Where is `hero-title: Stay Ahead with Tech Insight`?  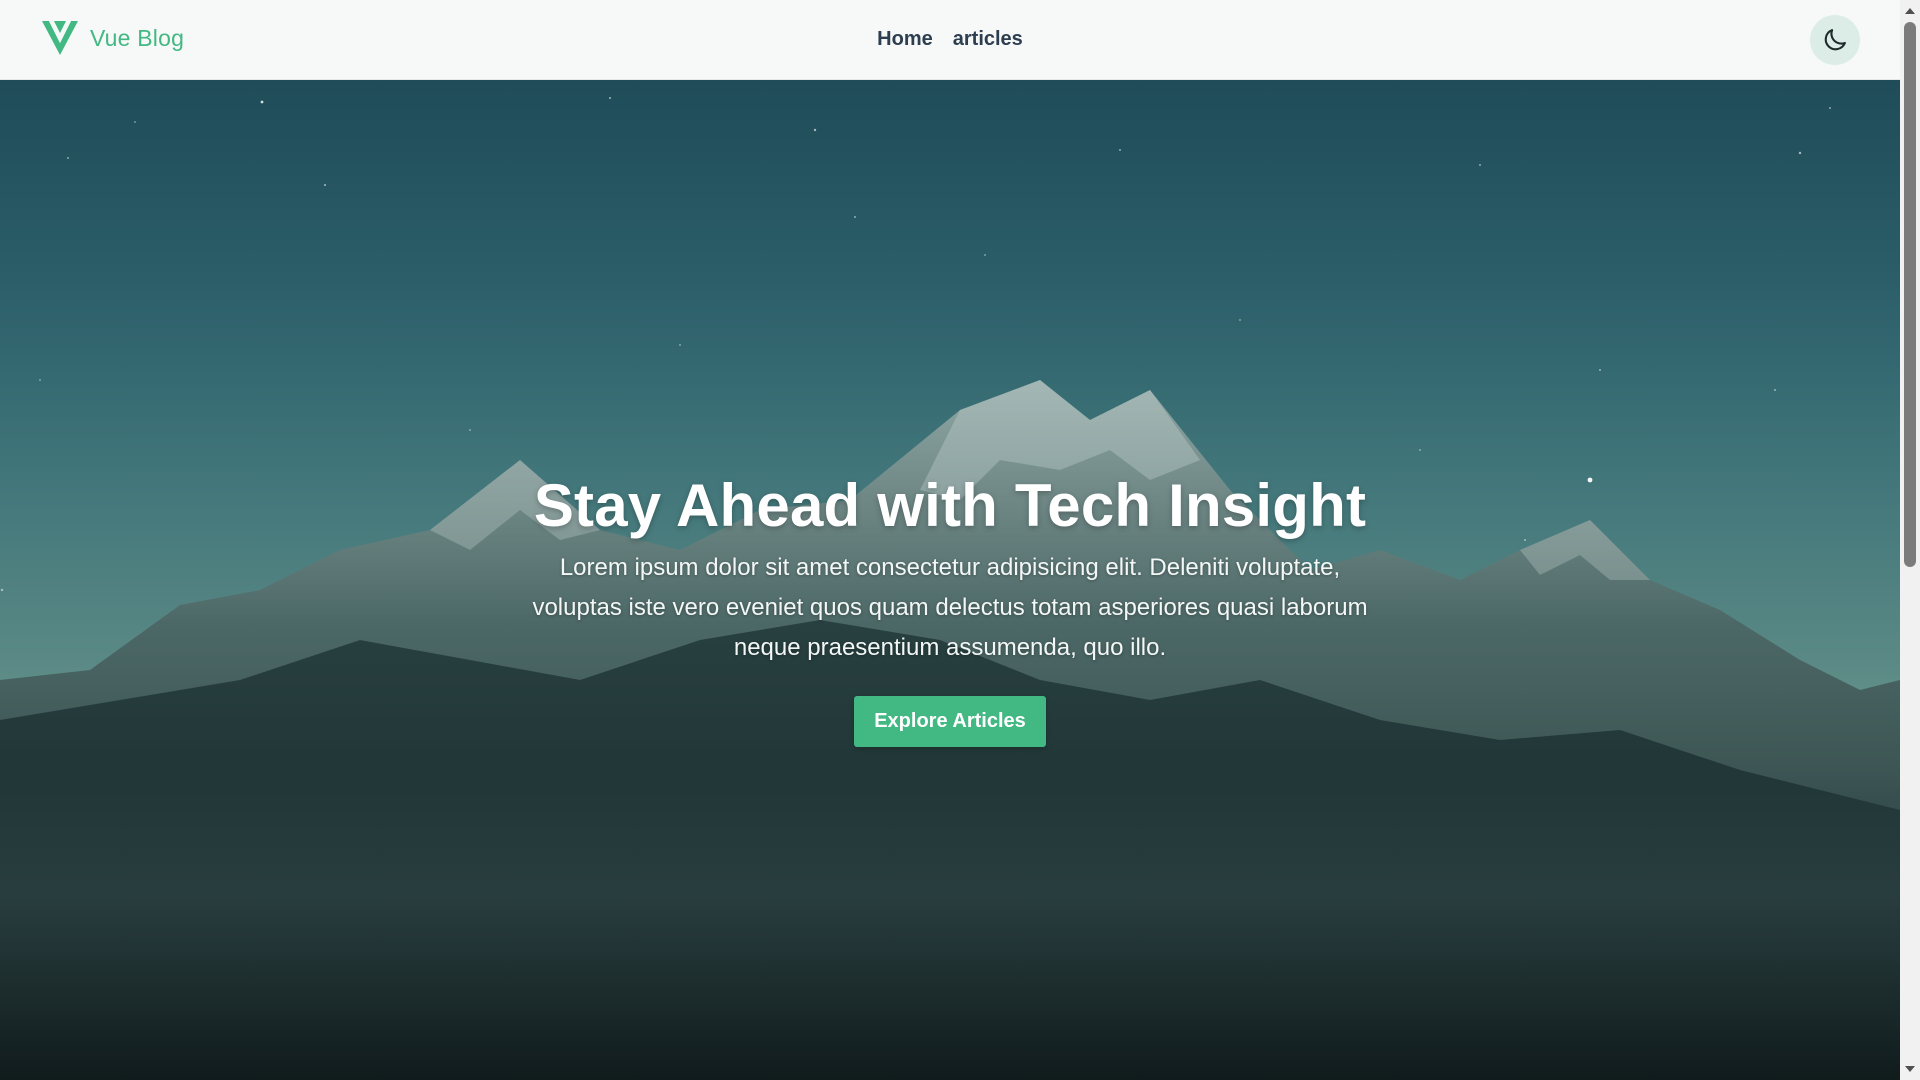
hero-title: Stay Ahead with Tech Insight is located at coordinates (950, 505).